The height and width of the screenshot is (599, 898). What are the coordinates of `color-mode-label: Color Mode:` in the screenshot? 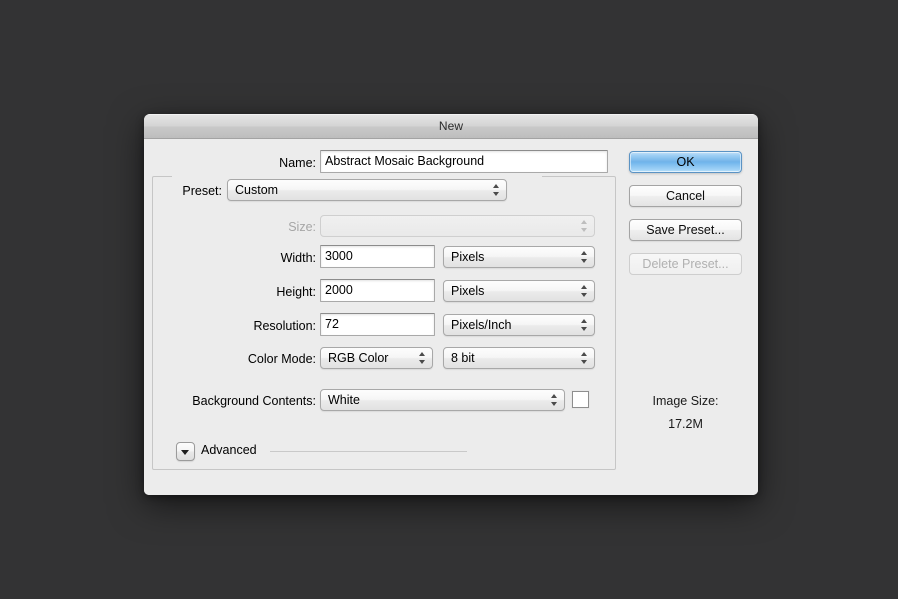 It's located at (281, 359).